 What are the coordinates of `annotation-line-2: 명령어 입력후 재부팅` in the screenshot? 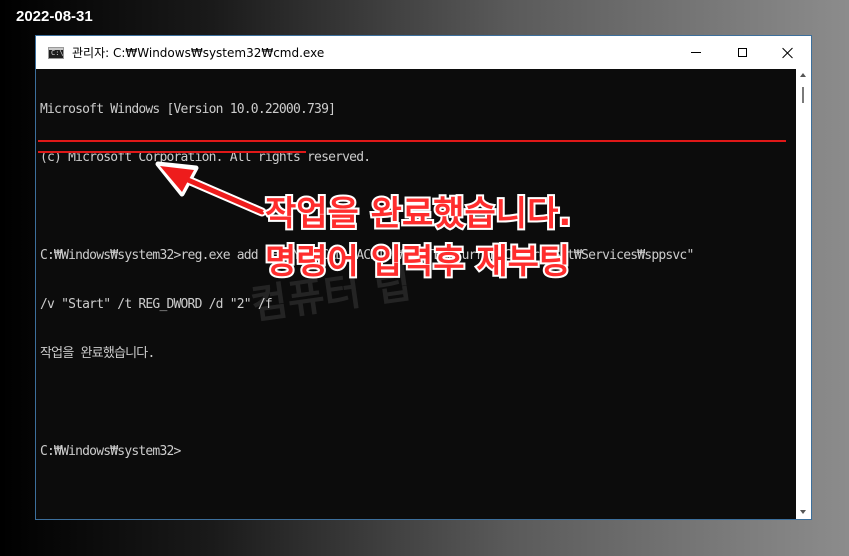 It's located at (417, 262).